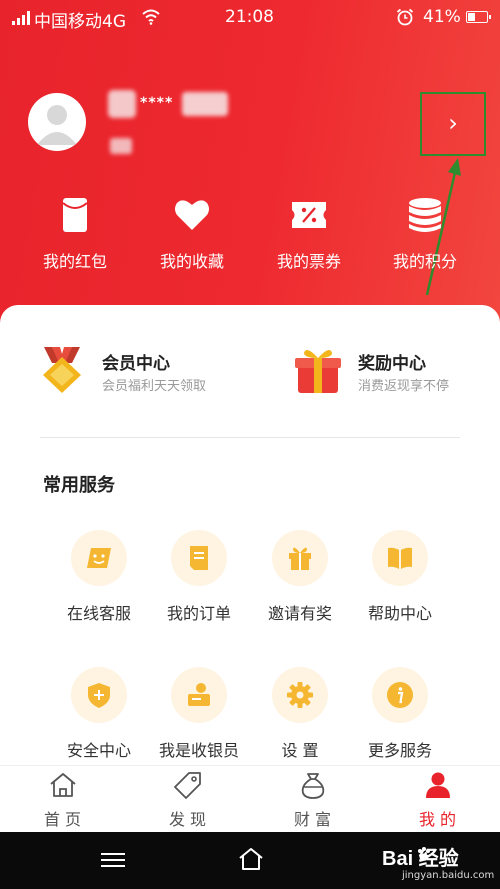  Describe the element at coordinates (62, 370) in the screenshot. I see `medal-icon` at that location.